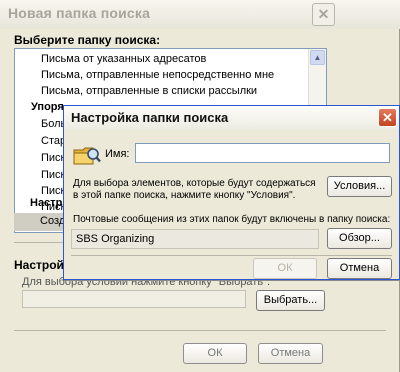 The width and height of the screenshot is (400, 372). I want to click on dialog-title: Настройка папки поиска, so click(150, 117).